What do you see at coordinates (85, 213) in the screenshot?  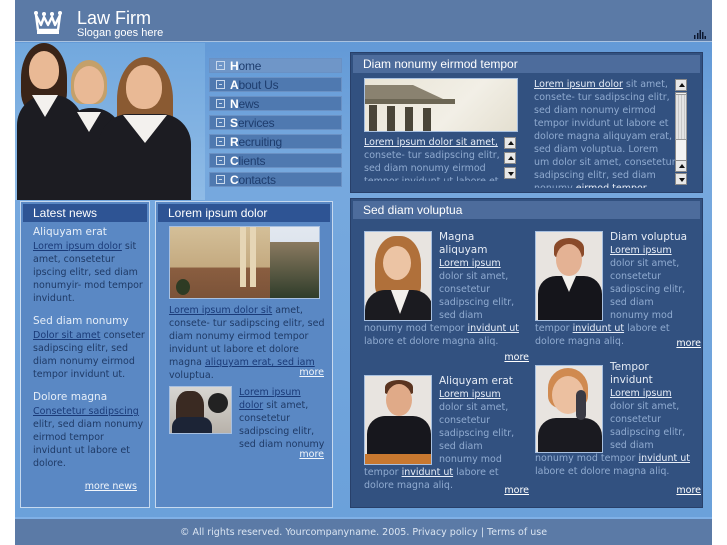 I see `latest-news-heading: Latest news` at bounding box center [85, 213].